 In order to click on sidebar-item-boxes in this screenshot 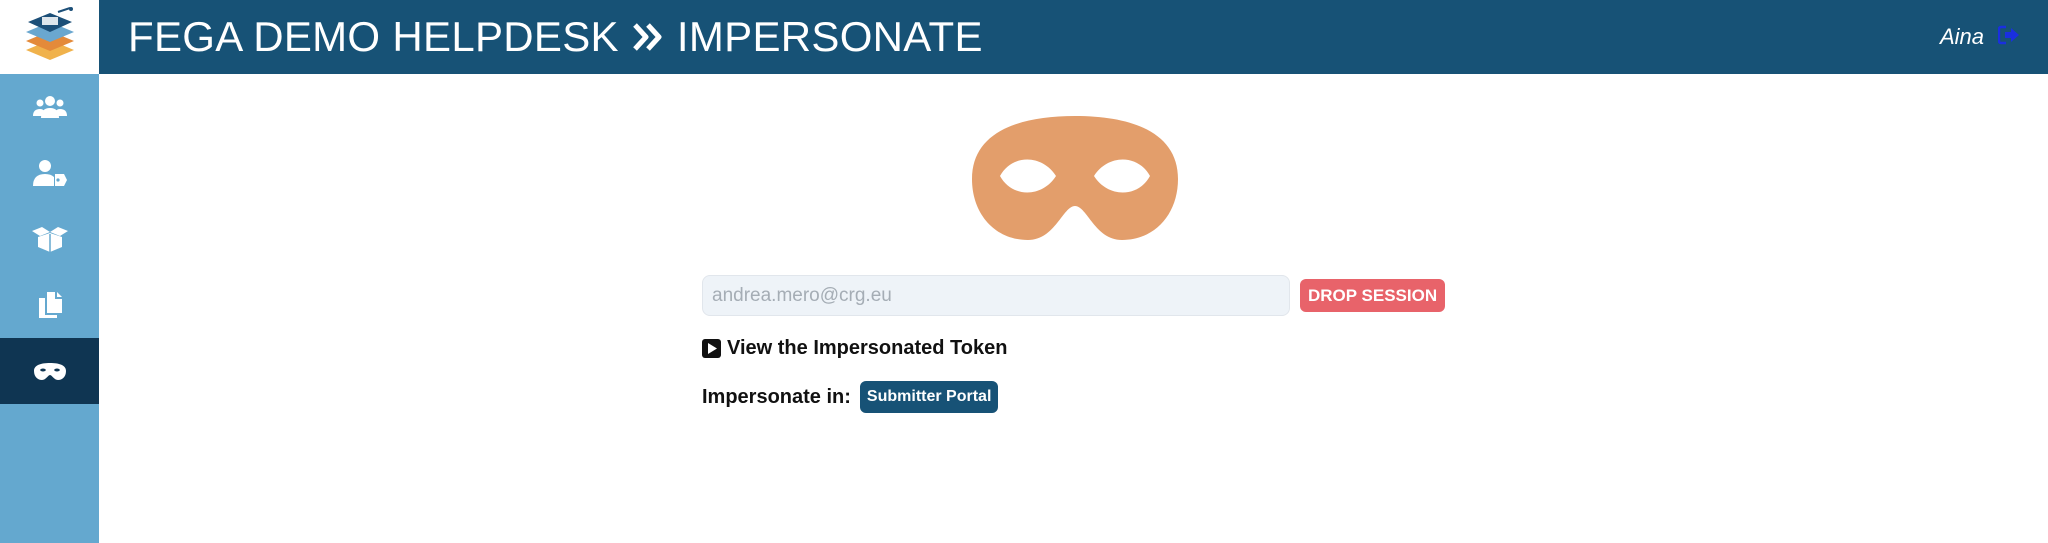, I will do `click(49, 239)`.